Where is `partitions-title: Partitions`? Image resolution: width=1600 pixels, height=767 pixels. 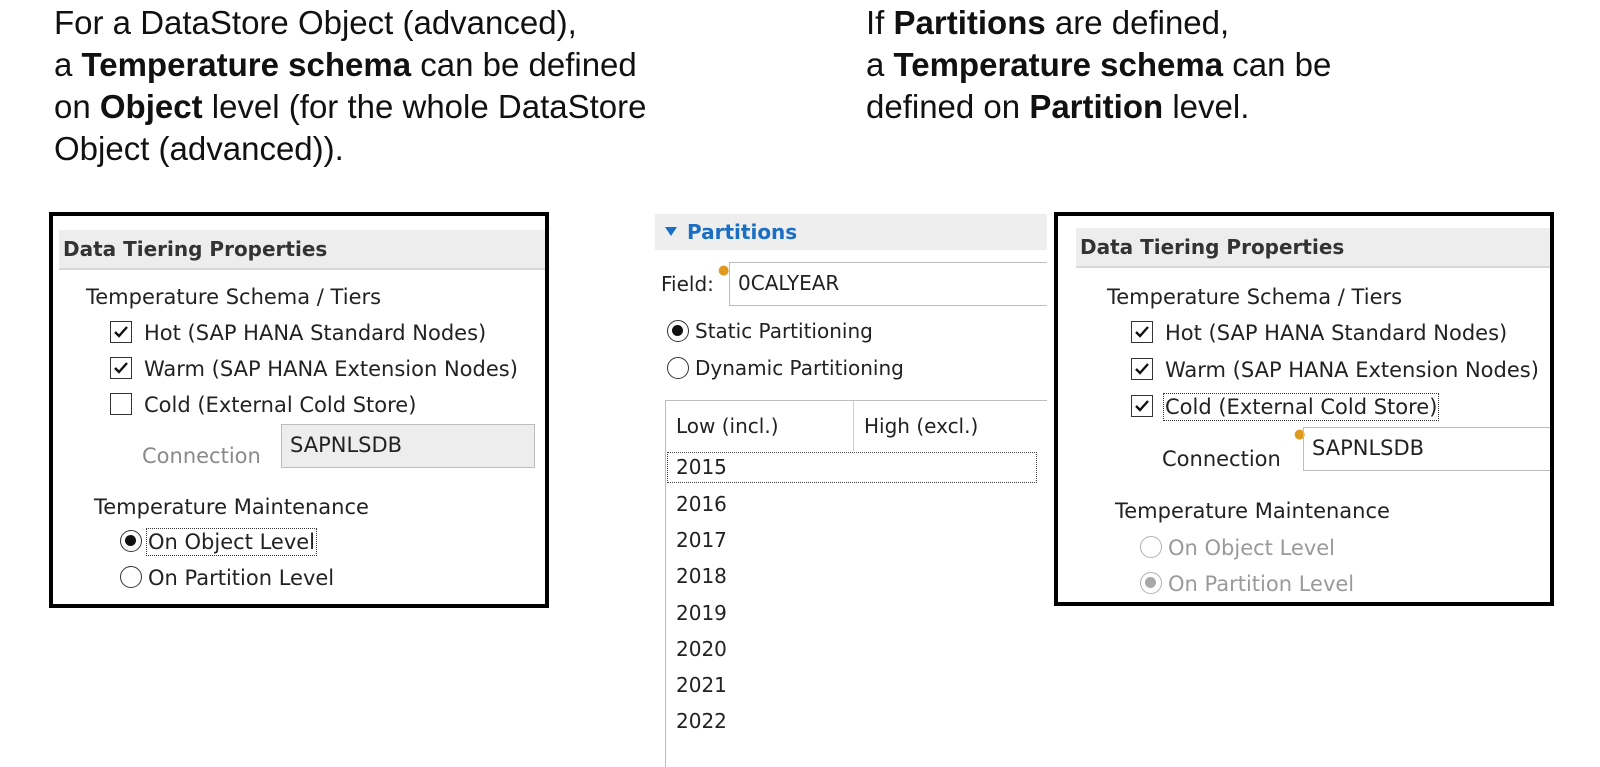
partitions-title: Partitions is located at coordinates (742, 232).